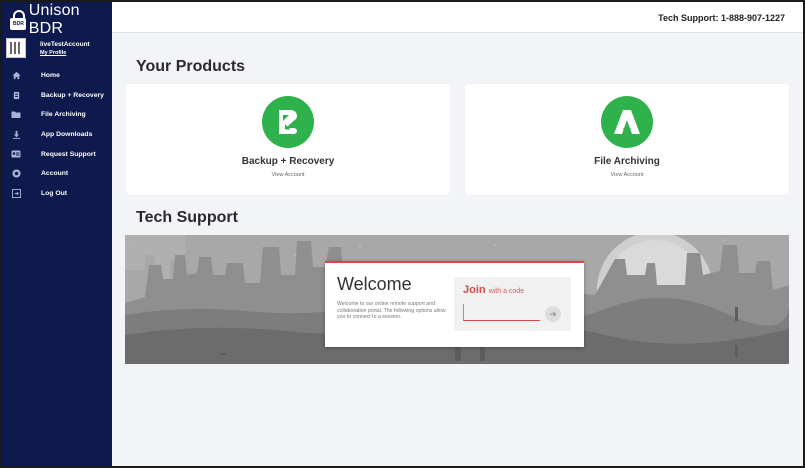 The height and width of the screenshot is (468, 805). Describe the element at coordinates (16, 48) in the screenshot. I see `avatar` at that location.